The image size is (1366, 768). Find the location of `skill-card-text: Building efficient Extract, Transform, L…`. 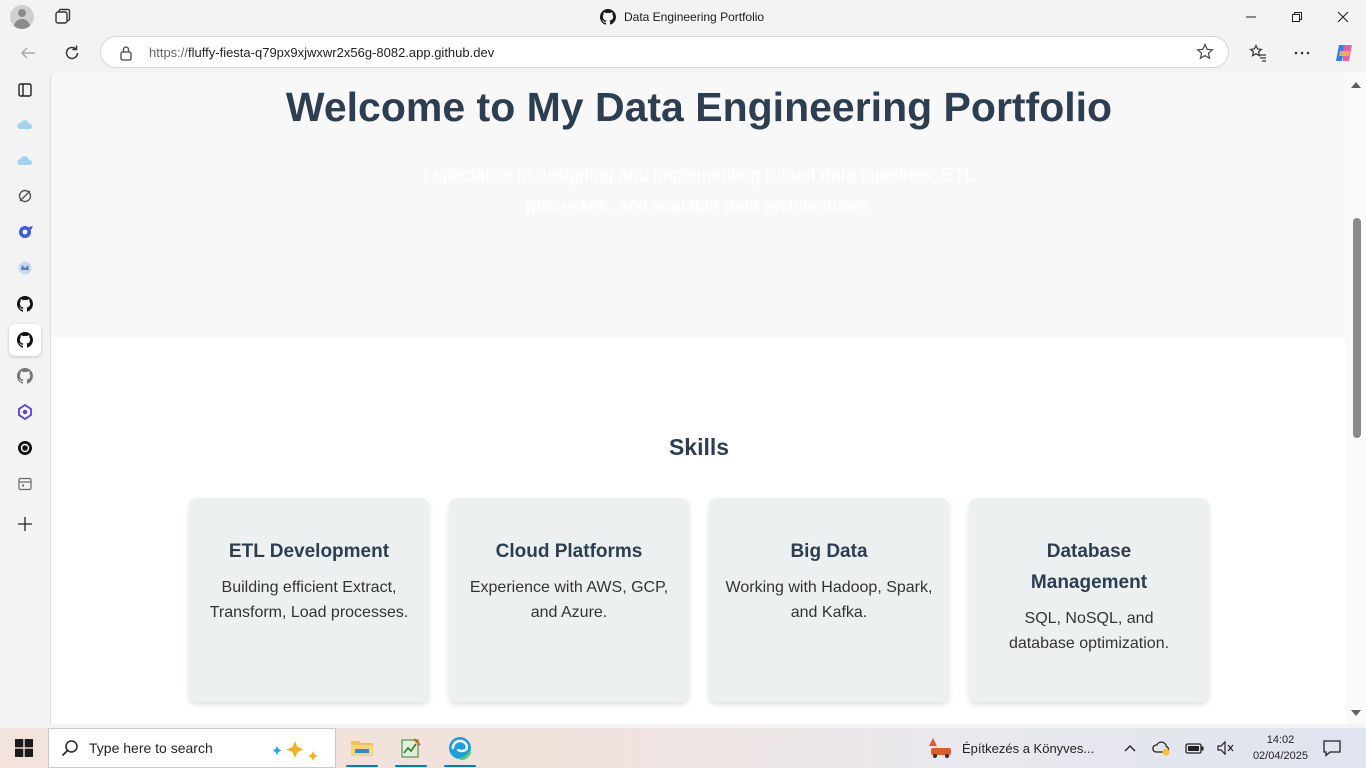

skill-card-text: Building efficient Extract, Transform, L… is located at coordinates (309, 600).